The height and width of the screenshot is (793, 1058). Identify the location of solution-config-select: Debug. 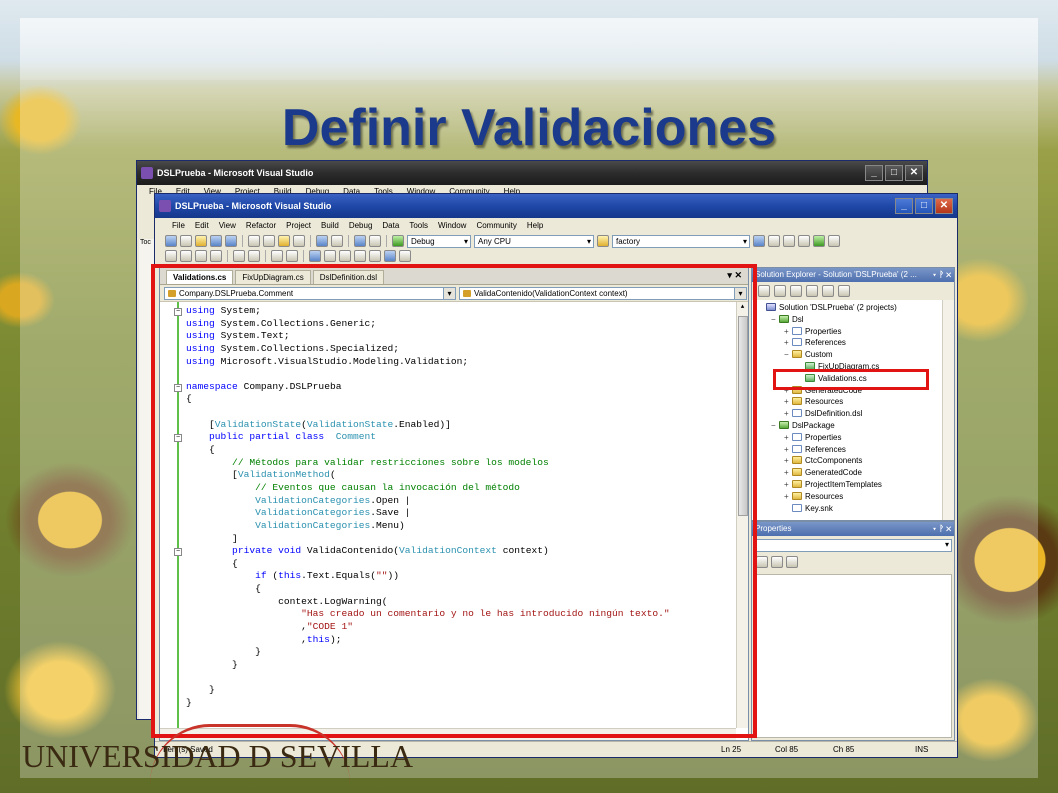
(439, 241).